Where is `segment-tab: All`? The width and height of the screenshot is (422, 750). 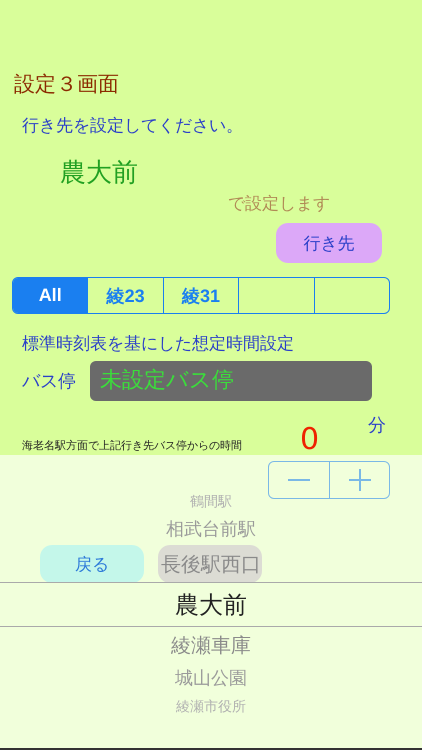 segment-tab: All is located at coordinates (50, 295).